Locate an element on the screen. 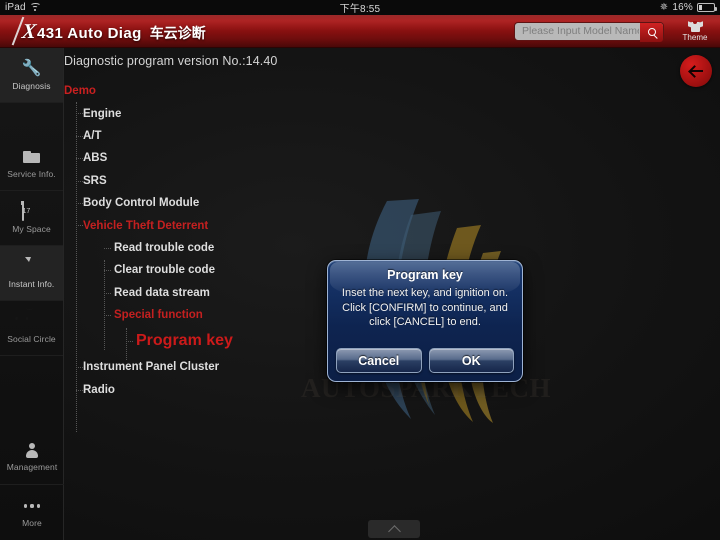 This screenshot has height=540, width=720. smiley-icon is located at coordinates (28, 319).